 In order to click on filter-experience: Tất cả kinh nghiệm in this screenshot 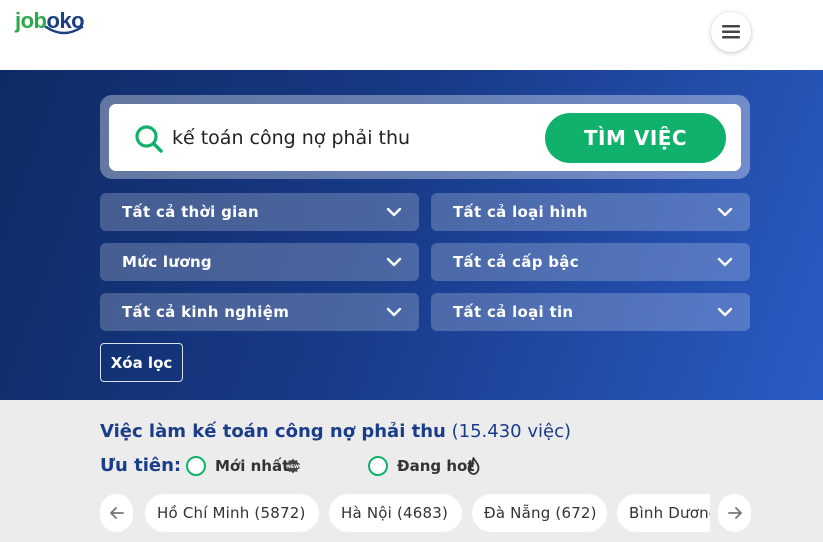, I will do `click(259, 312)`.